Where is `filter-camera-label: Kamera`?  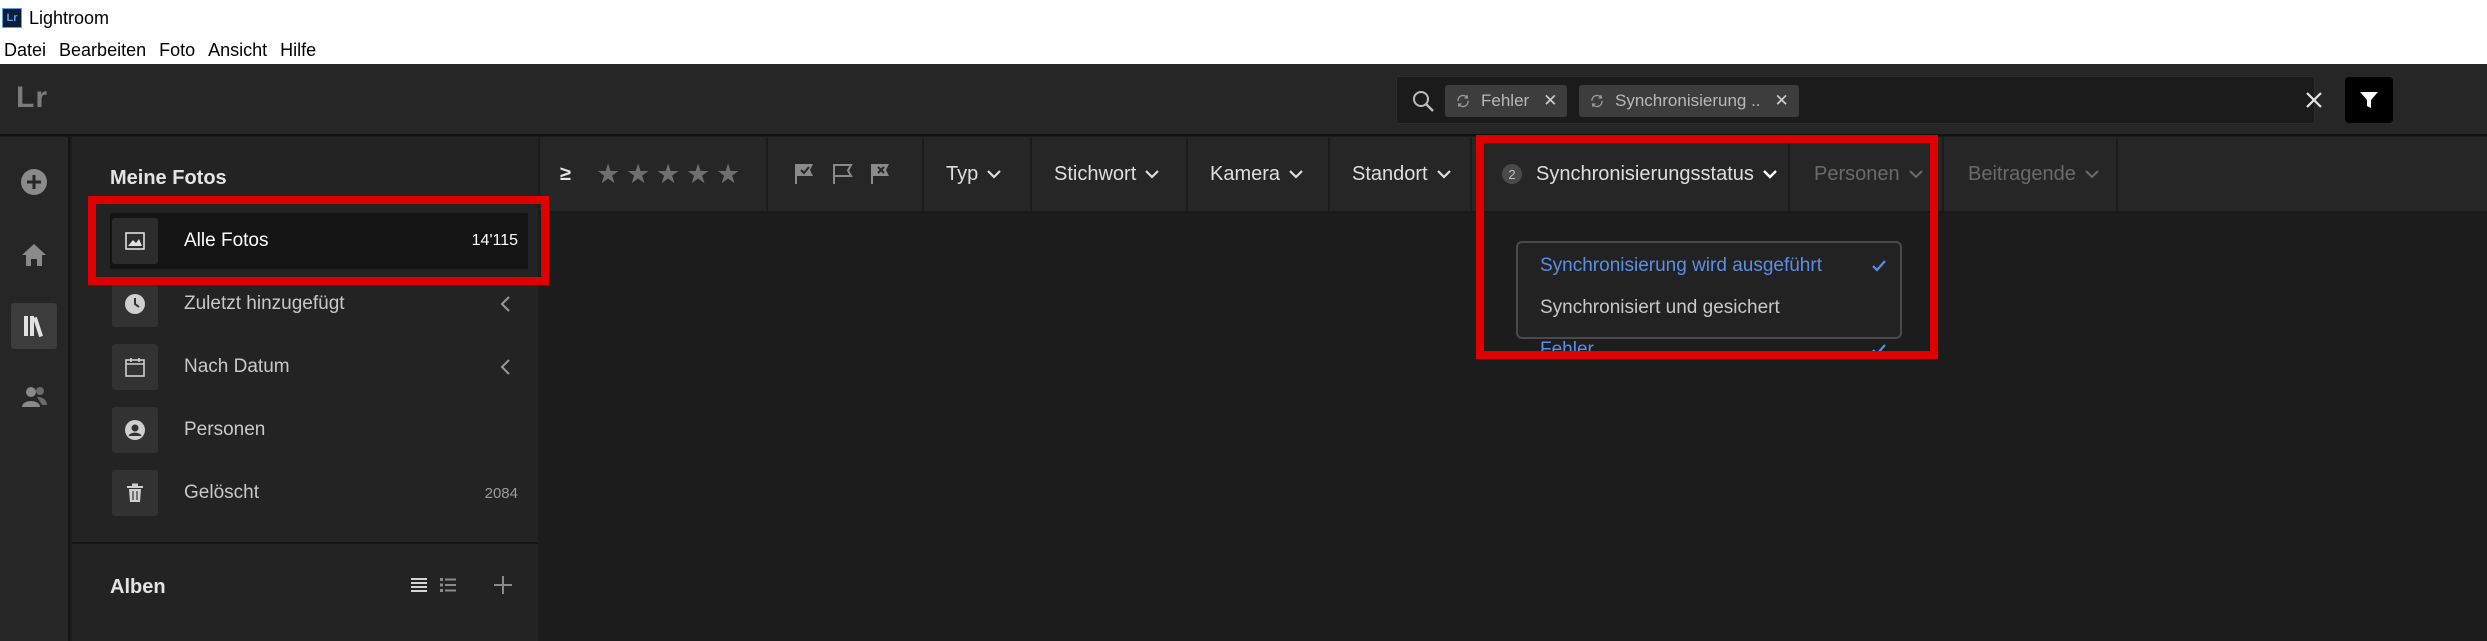
filter-camera-label: Kamera is located at coordinates (1245, 173).